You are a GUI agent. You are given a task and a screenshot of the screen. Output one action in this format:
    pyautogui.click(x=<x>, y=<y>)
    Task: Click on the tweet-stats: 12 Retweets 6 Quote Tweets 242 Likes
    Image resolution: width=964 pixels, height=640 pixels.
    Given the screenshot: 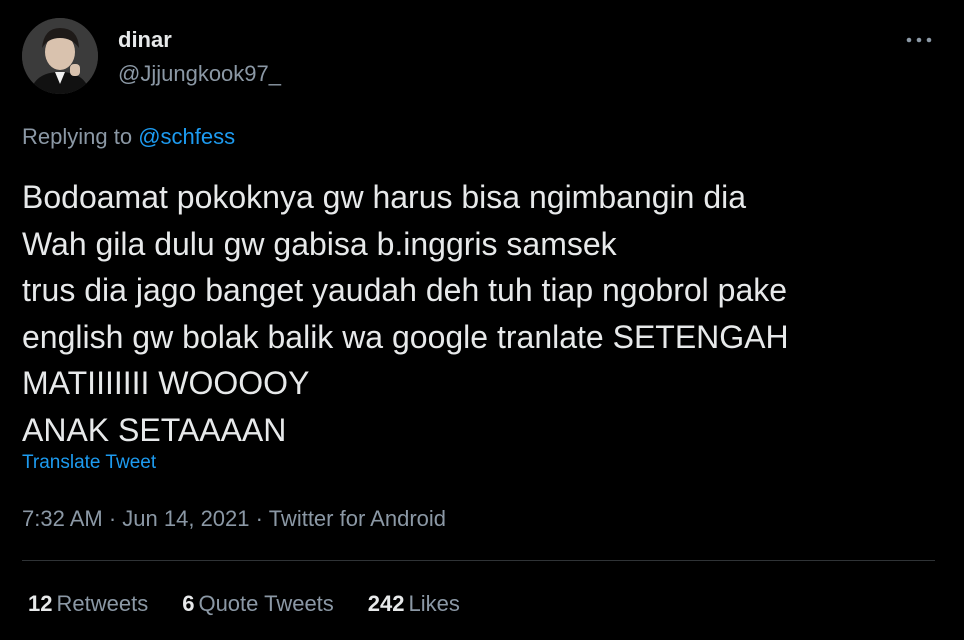 What is the action you would take?
    pyautogui.click(x=261, y=604)
    